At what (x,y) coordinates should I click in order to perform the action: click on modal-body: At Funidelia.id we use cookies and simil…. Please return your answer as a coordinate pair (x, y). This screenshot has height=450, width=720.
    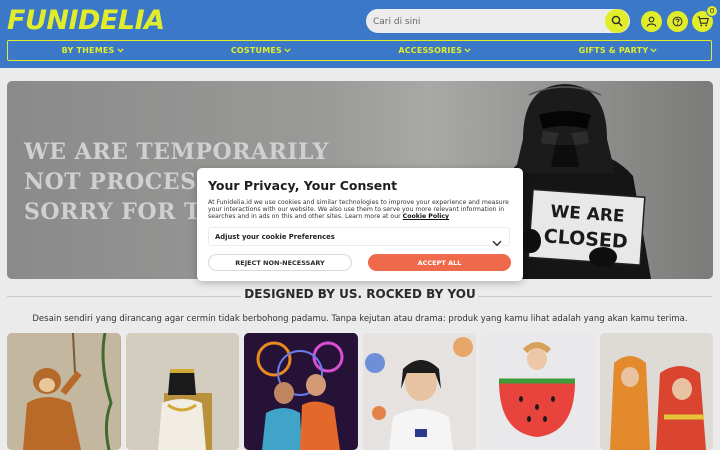
    Looking at the image, I should click on (361, 210).